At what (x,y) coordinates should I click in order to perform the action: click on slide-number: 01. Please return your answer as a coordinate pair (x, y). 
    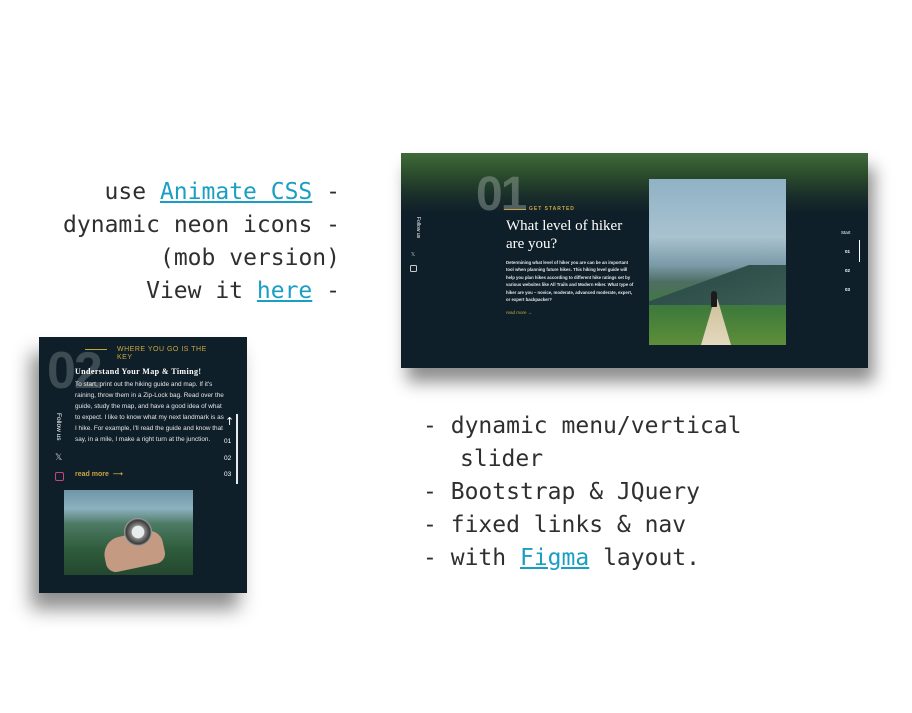
    Looking at the image, I should click on (501, 194).